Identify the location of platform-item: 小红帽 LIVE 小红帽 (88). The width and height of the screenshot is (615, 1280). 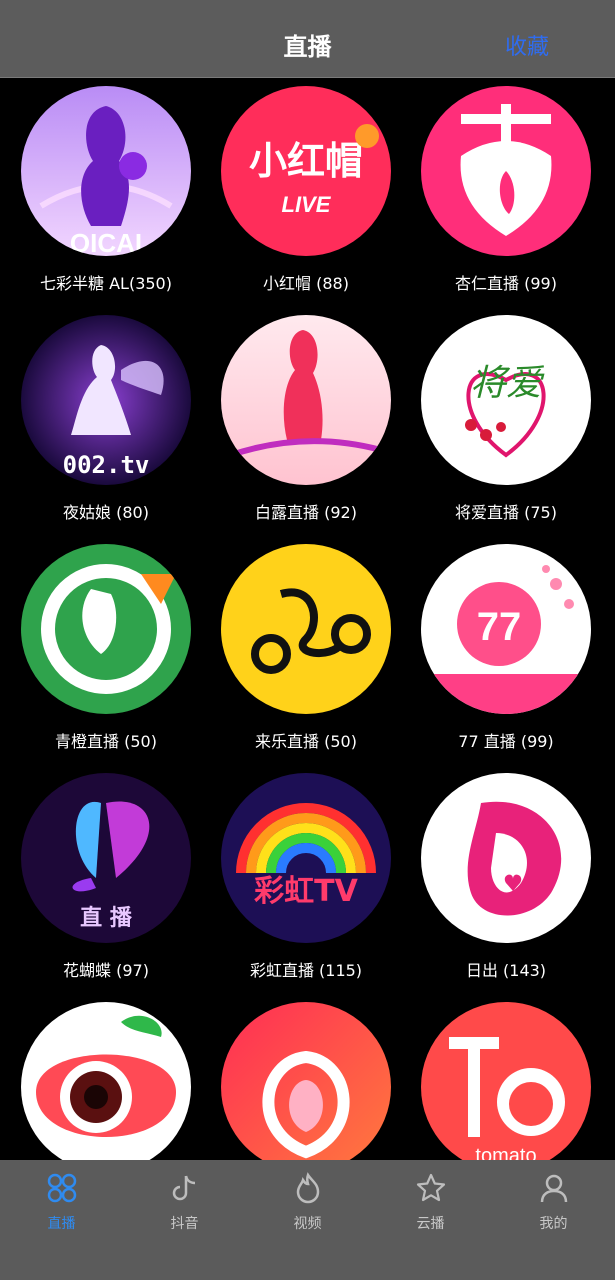
(300, 192).